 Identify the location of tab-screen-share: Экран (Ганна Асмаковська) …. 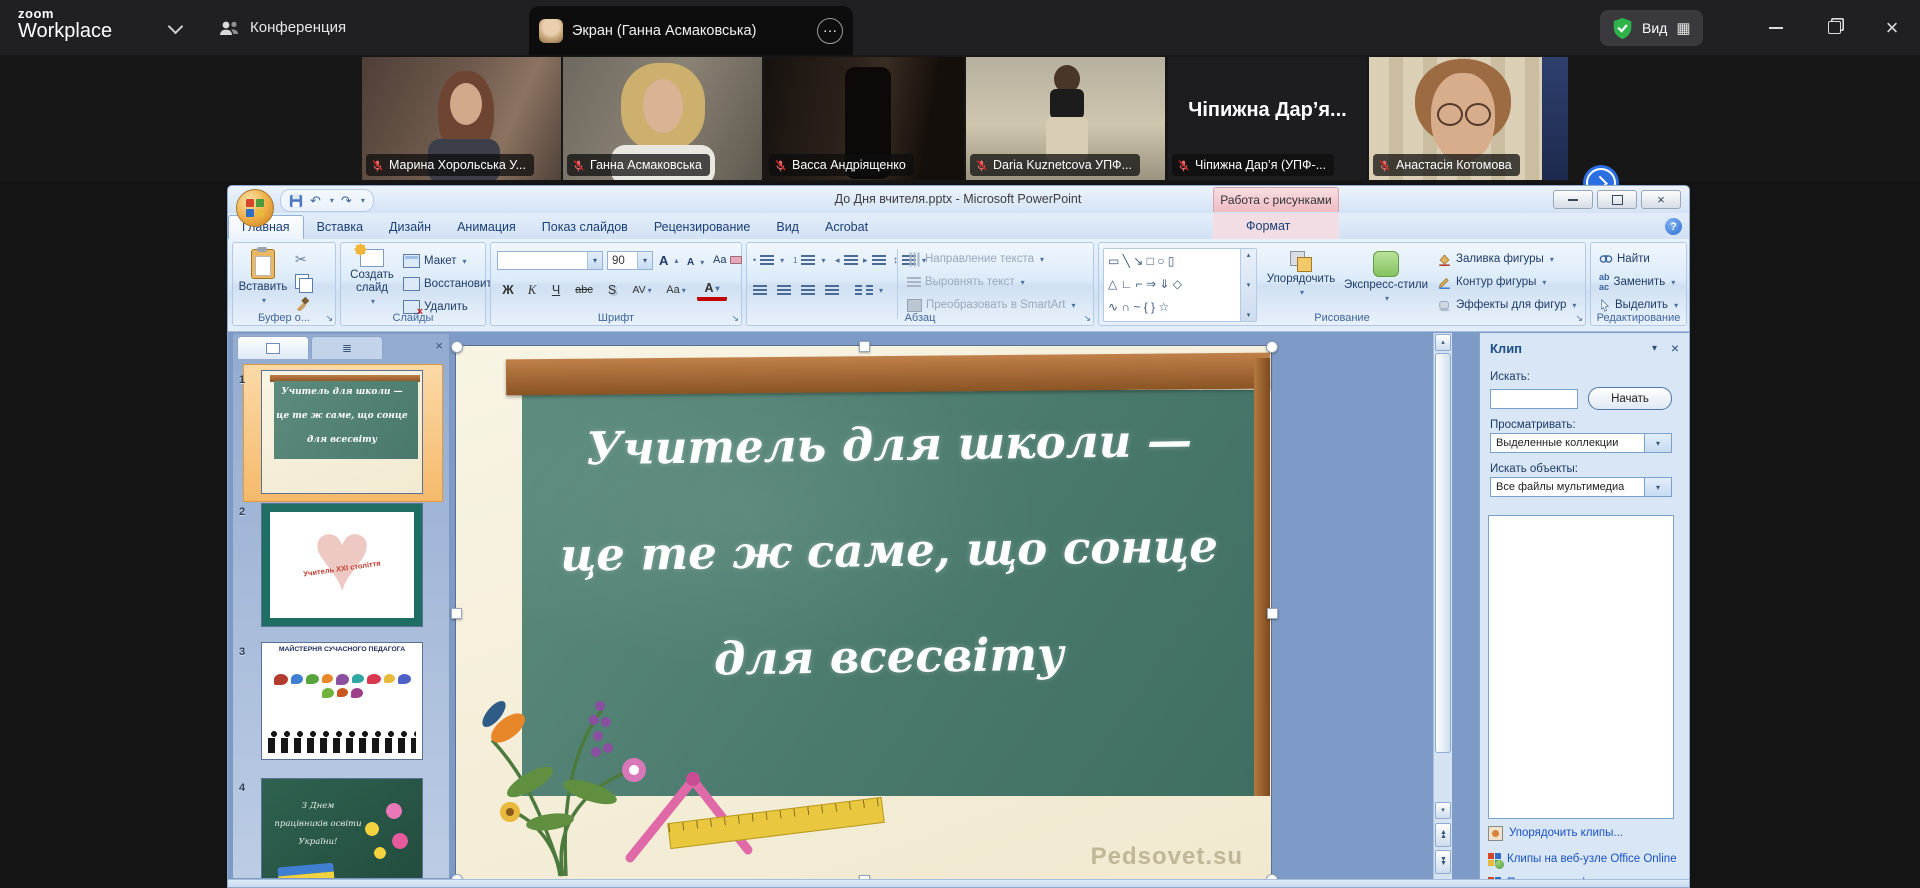
(691, 30).